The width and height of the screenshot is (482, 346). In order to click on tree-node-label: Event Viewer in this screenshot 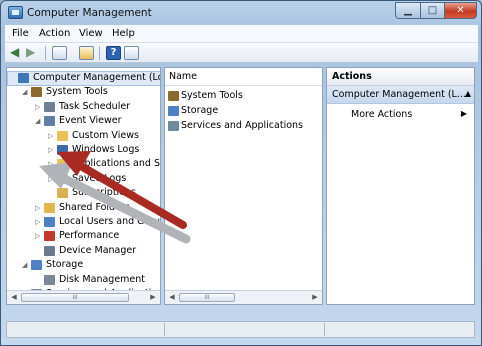, I will do `click(90, 121)`.